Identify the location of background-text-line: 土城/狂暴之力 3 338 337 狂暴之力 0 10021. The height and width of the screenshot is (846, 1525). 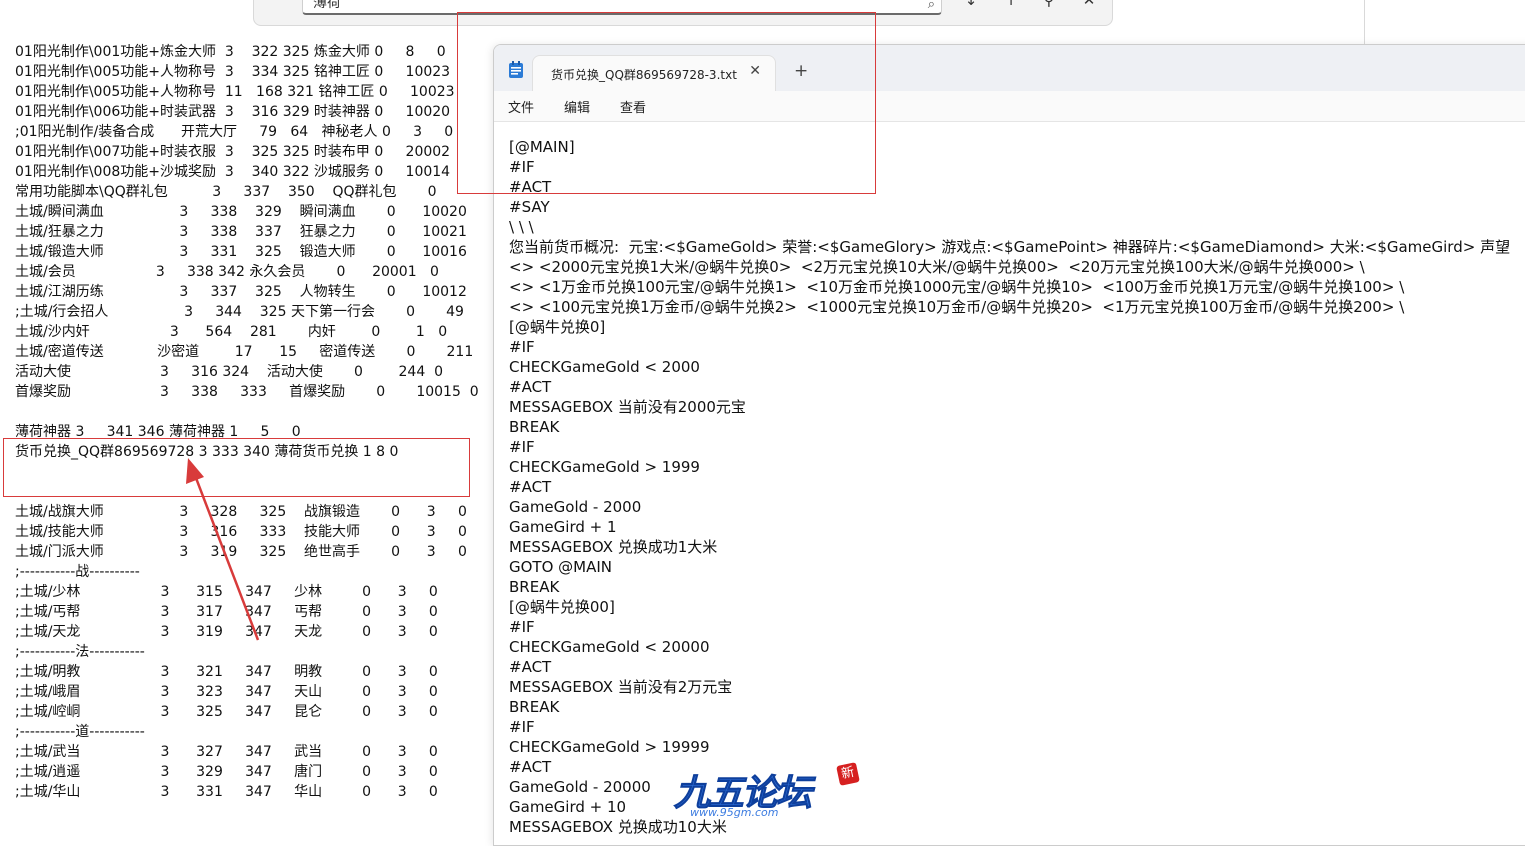
(241, 232).